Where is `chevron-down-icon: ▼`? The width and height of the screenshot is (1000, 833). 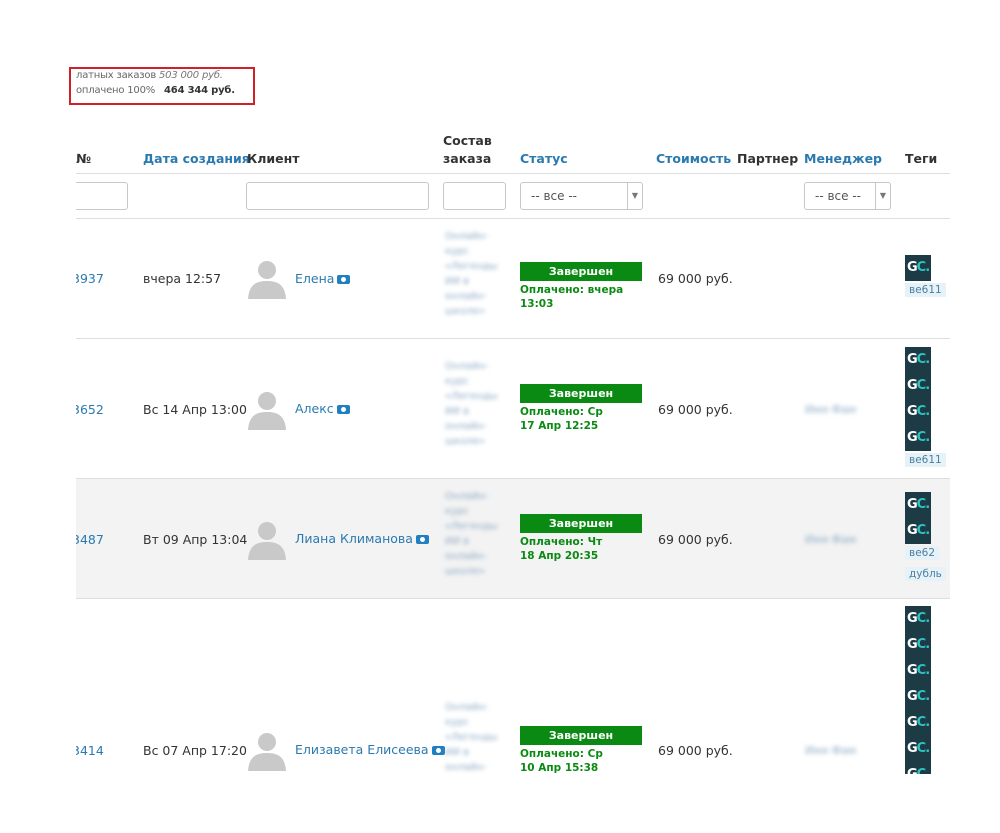 chevron-down-icon: ▼ is located at coordinates (634, 196).